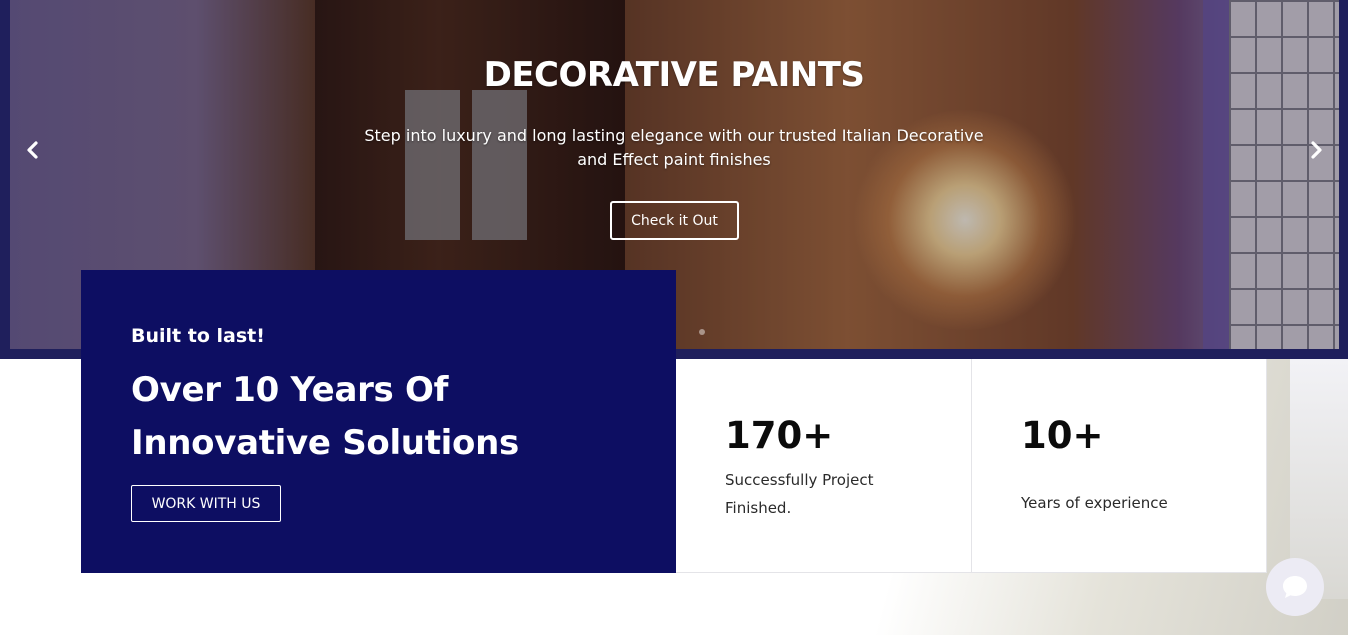  What do you see at coordinates (33, 150) in the screenshot?
I see `chevron-left-icon` at bounding box center [33, 150].